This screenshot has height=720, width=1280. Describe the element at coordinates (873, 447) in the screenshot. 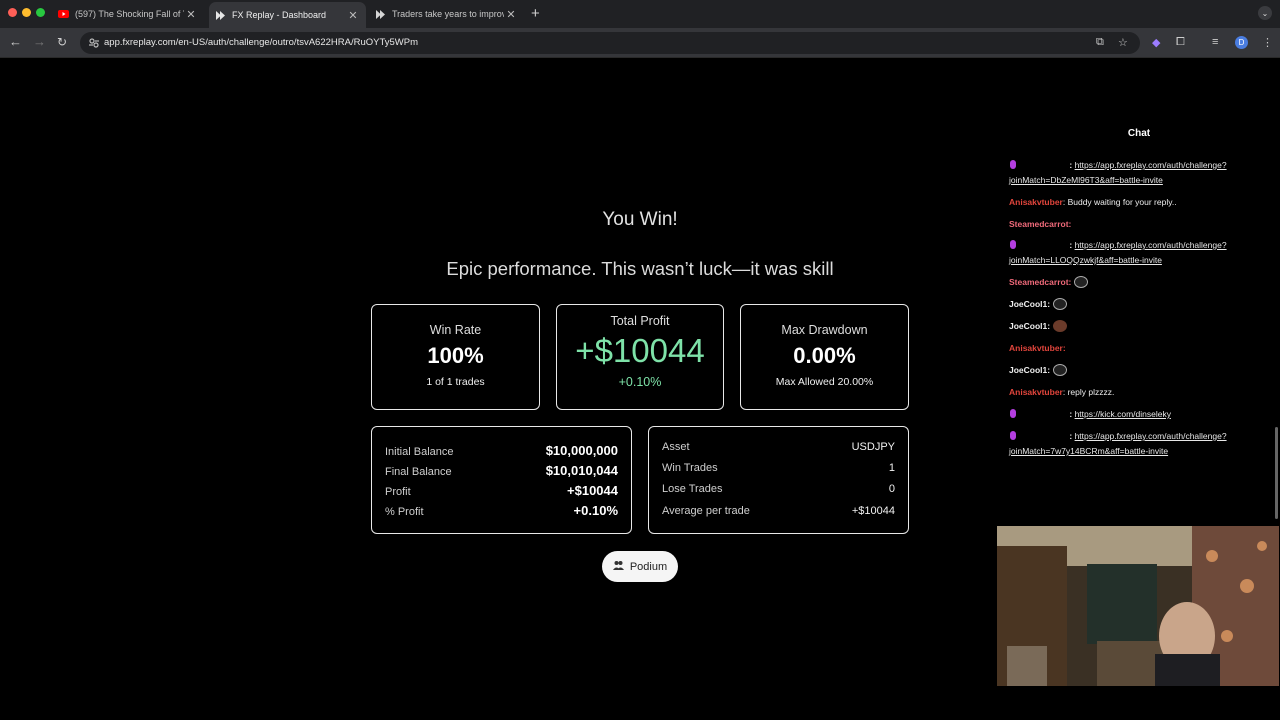

I see `trade-row-value: USDJPY` at that location.